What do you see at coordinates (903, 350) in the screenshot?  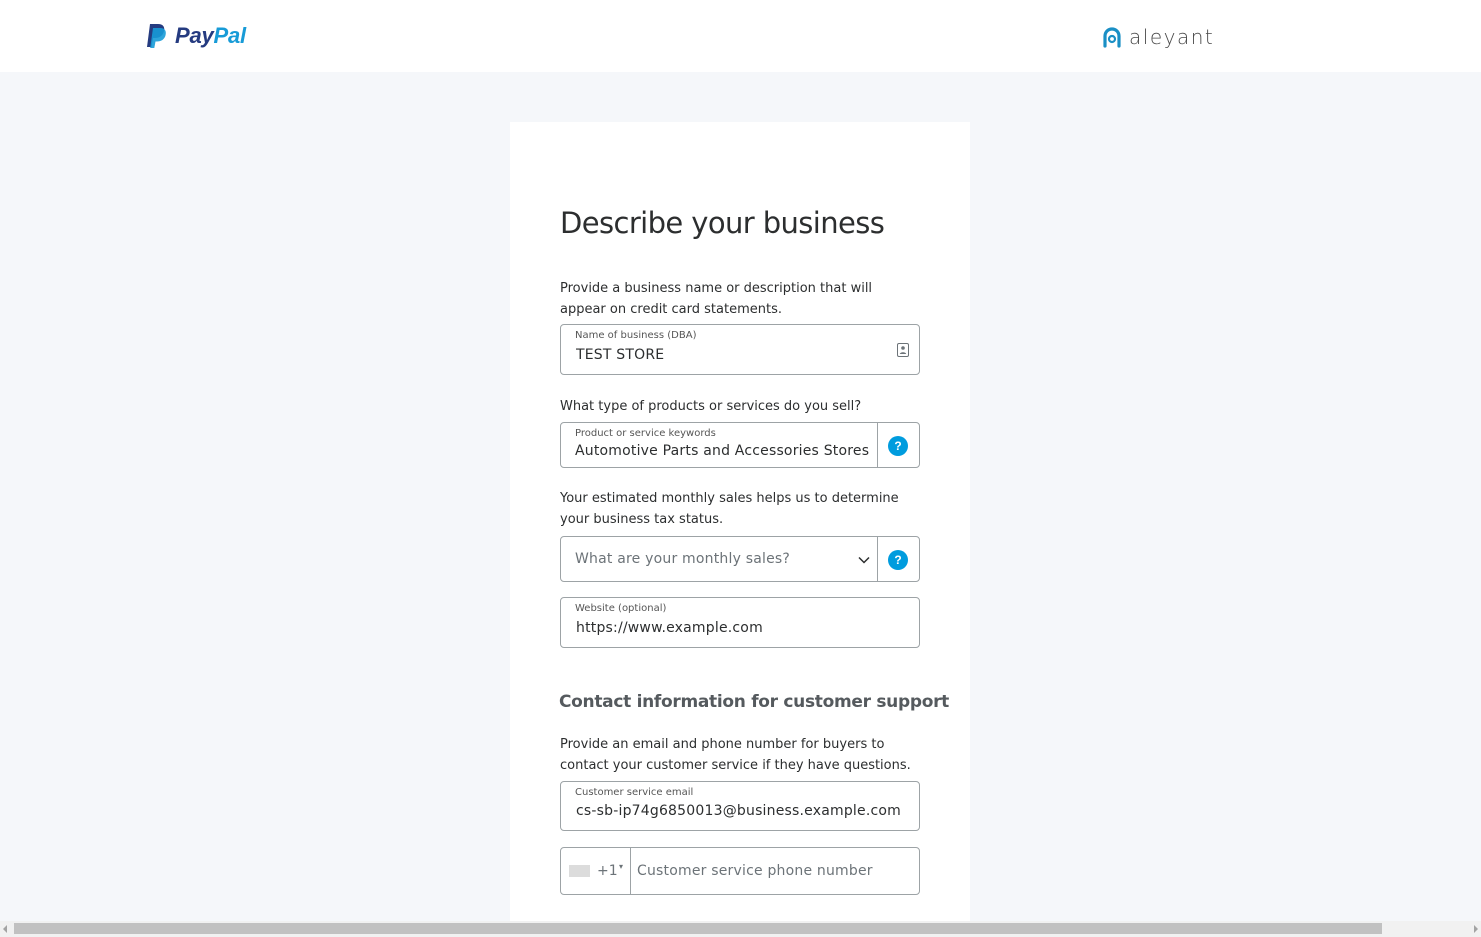 I see `contact-card-icon` at bounding box center [903, 350].